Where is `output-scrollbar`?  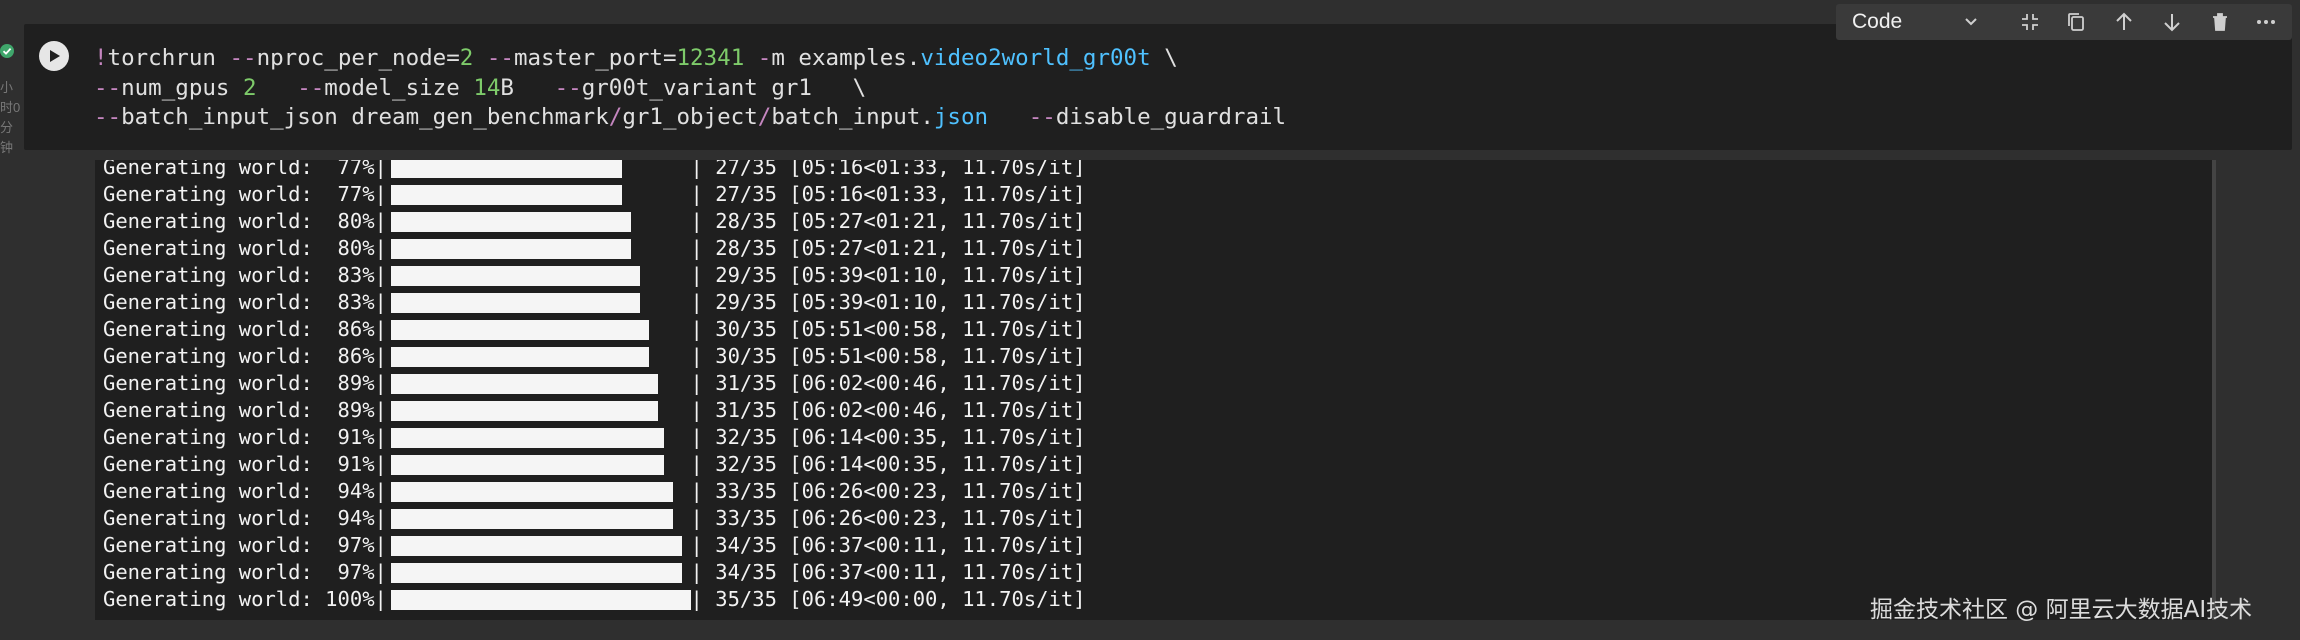
output-scrollbar is located at coordinates (2214, 390).